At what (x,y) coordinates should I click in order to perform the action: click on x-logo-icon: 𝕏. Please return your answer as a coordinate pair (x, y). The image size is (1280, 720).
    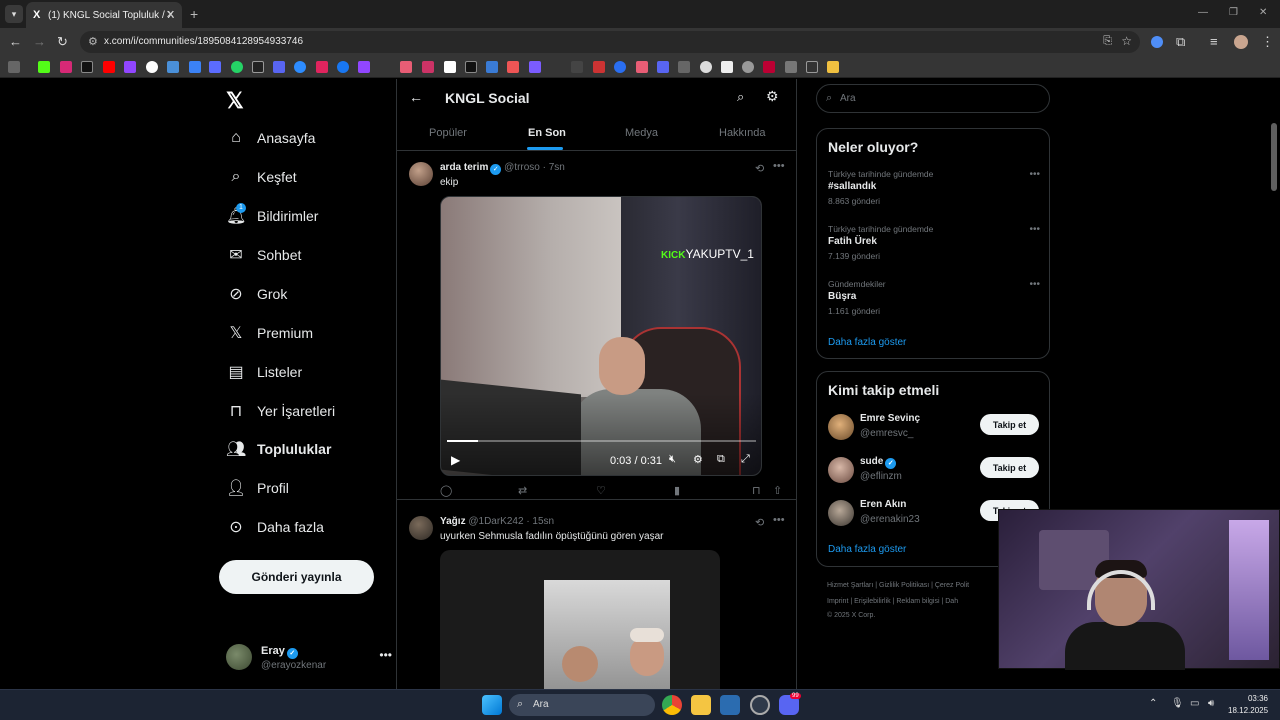
    Looking at the image, I should click on (235, 101).